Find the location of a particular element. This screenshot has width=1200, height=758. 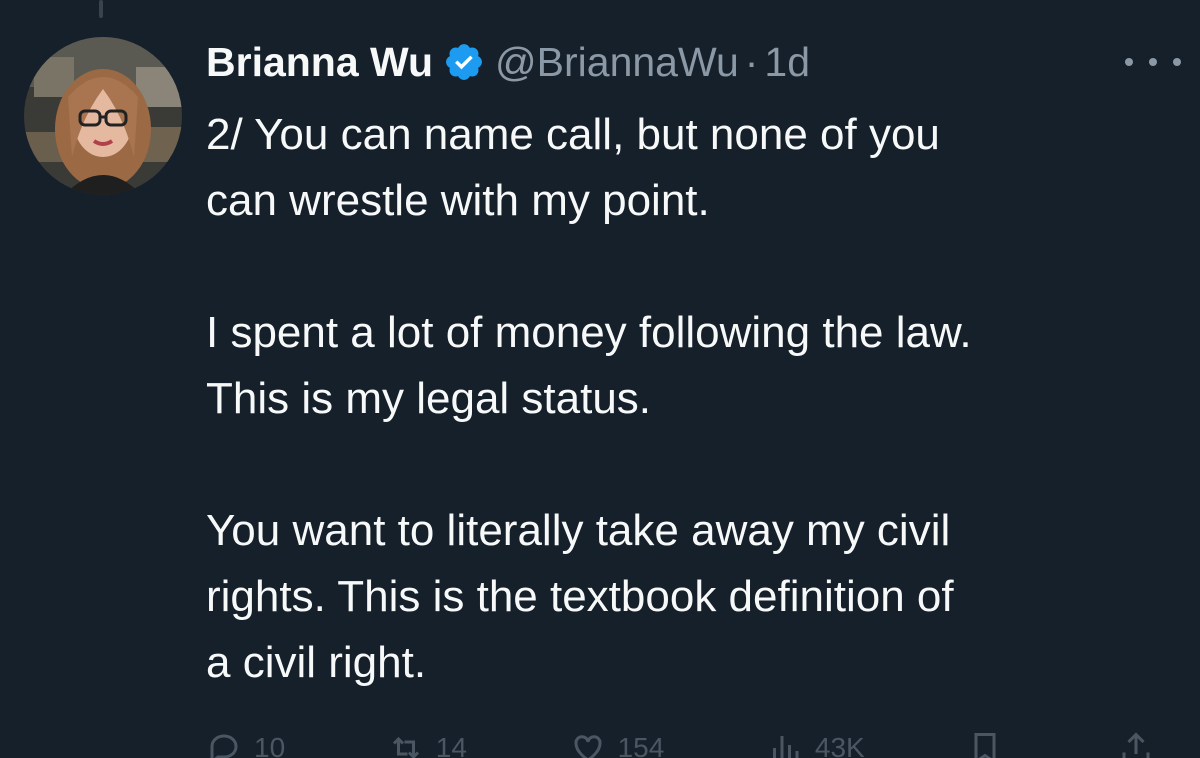

reply-icon is located at coordinates (224, 746).